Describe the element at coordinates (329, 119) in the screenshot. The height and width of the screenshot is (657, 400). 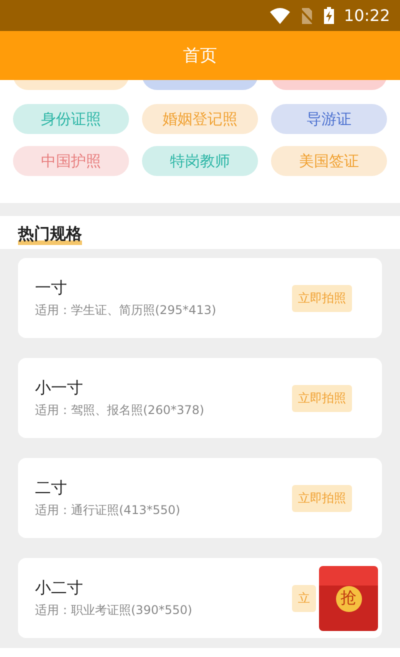
I see `category-pill: 导游证` at that location.